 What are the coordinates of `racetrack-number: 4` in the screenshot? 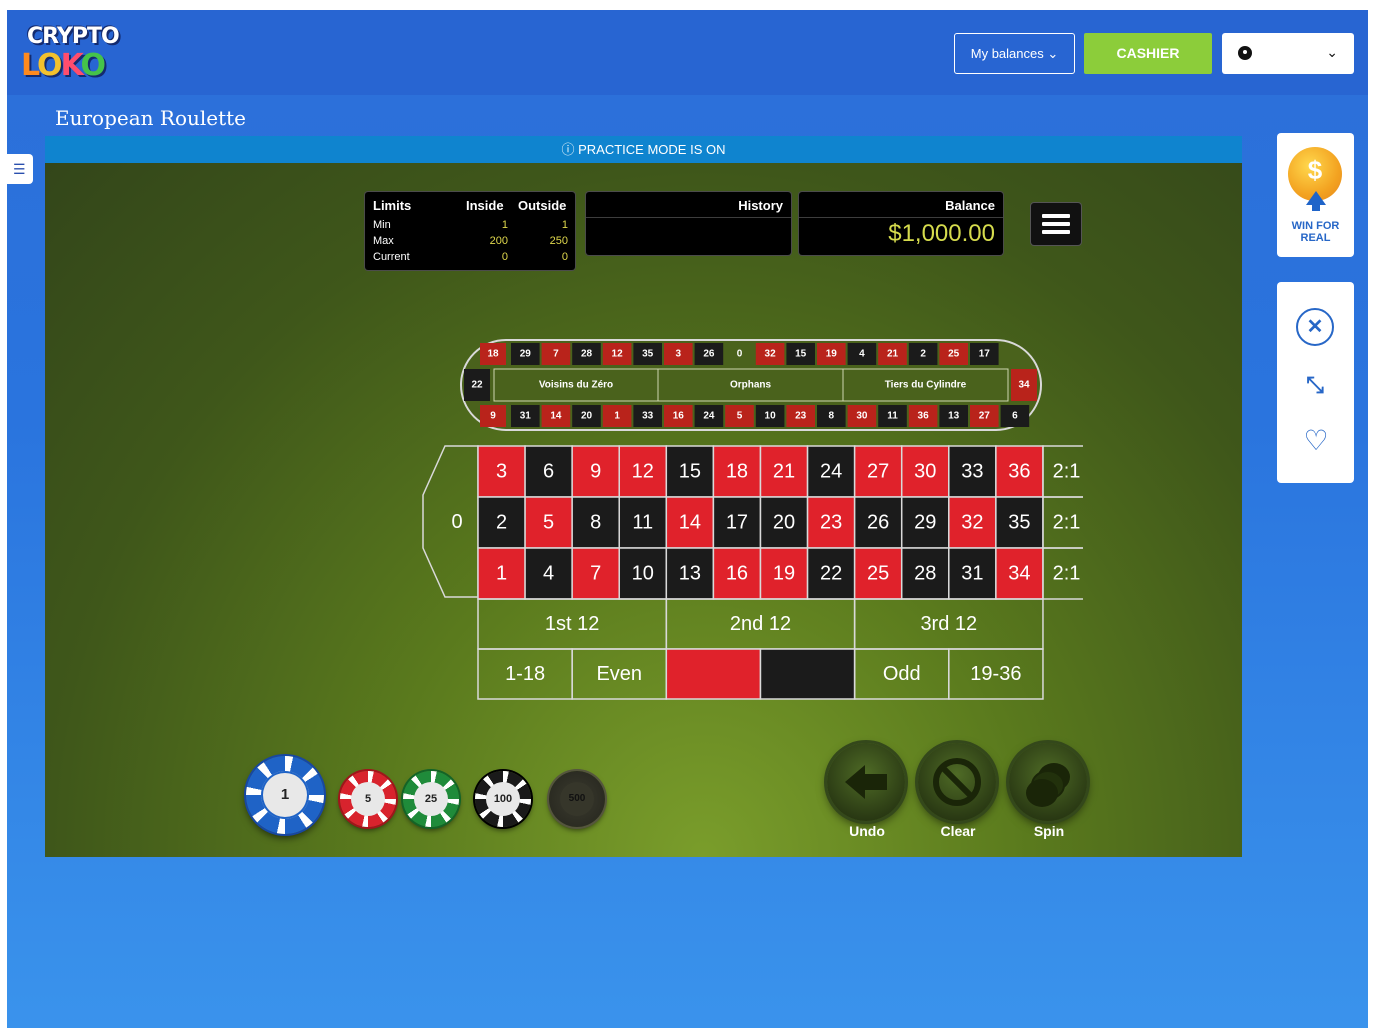 It's located at (862, 354).